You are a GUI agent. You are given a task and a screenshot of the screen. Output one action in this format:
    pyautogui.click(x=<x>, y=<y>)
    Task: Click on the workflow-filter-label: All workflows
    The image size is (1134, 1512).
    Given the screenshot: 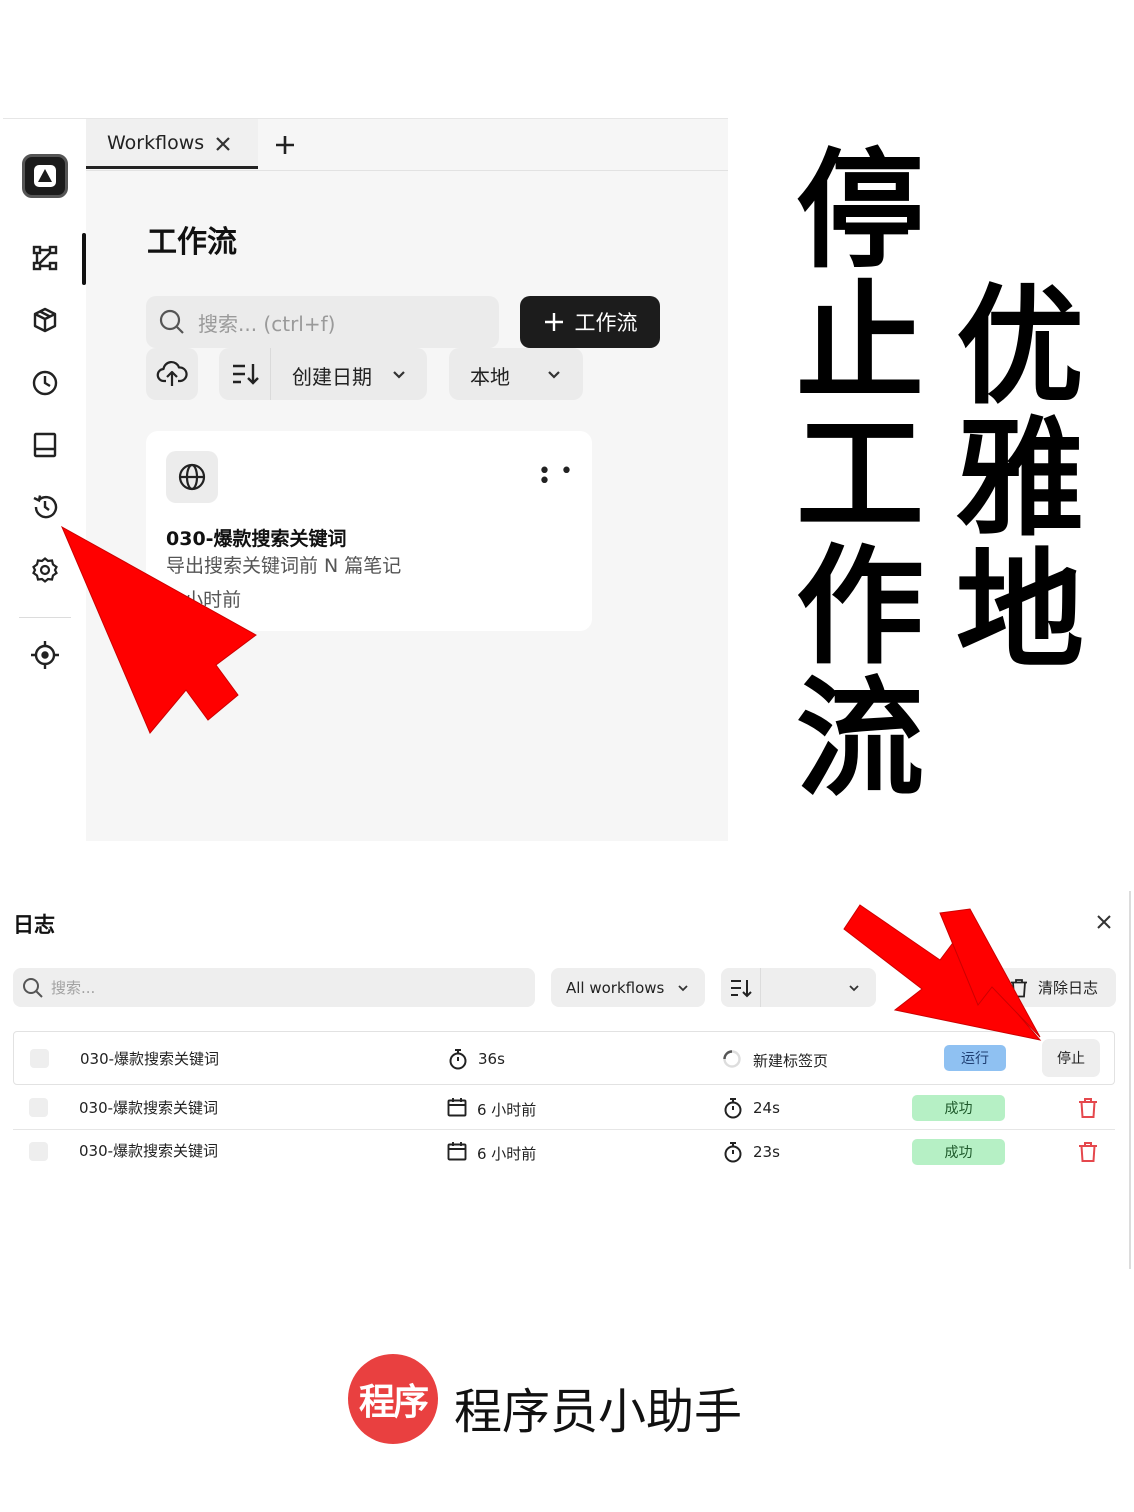 What is the action you would take?
    pyautogui.click(x=615, y=987)
    